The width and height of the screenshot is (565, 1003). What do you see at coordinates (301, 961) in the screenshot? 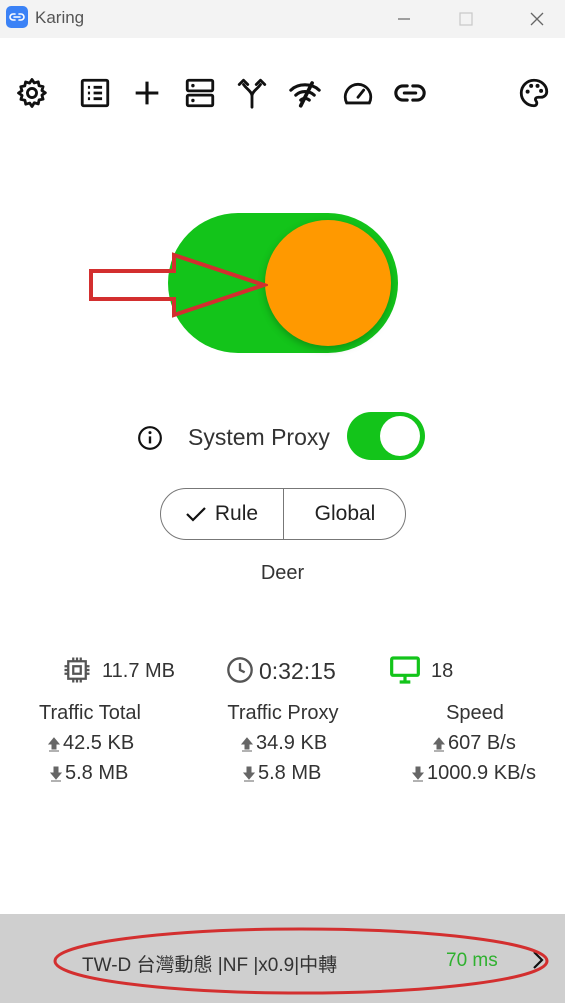
I see `ellipse-annotation` at bounding box center [301, 961].